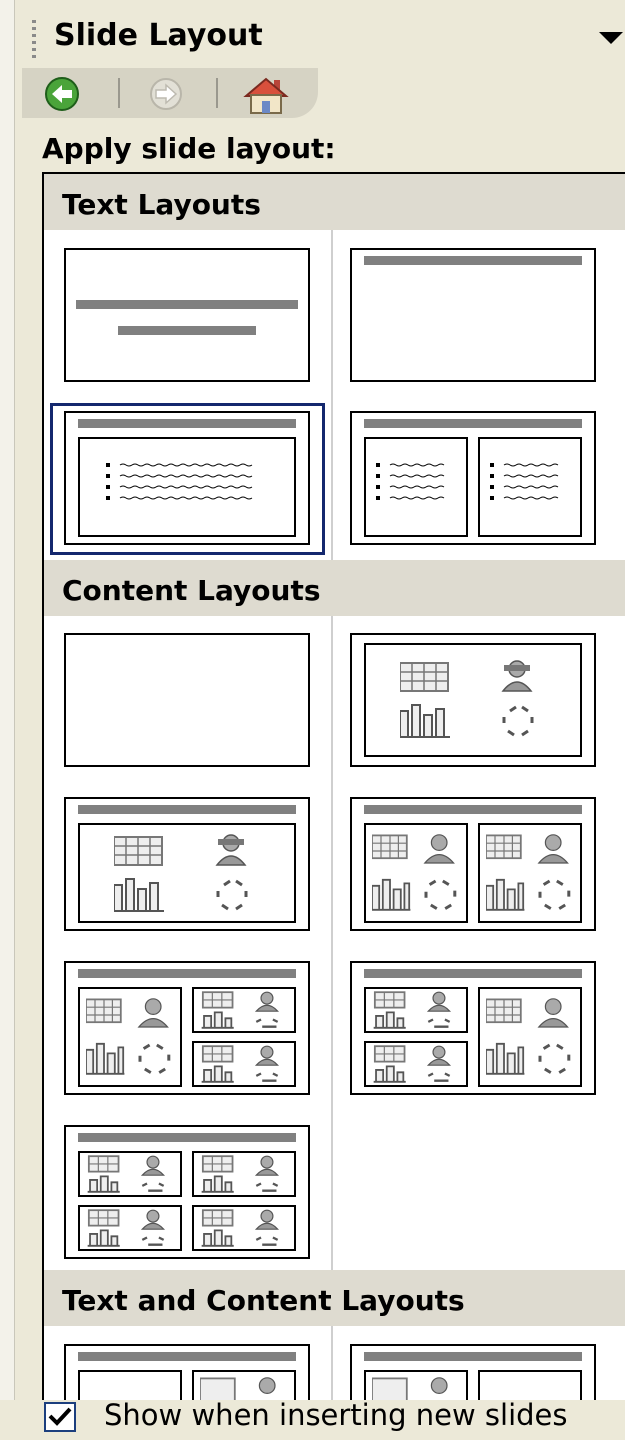 Image resolution: width=625 pixels, height=1440 pixels. I want to click on layout-title-slide, so click(187, 315).